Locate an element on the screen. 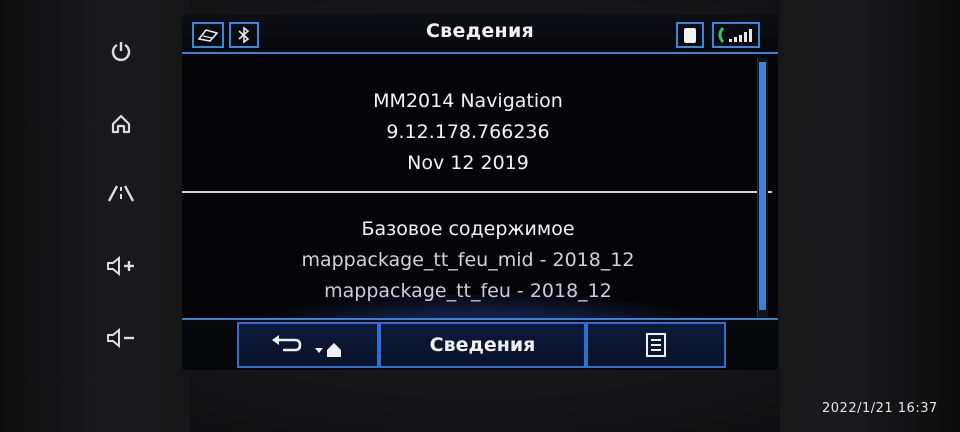 Image resolution: width=960 pixels, height=432 pixels. navigation-road-icon is located at coordinates (121, 193).